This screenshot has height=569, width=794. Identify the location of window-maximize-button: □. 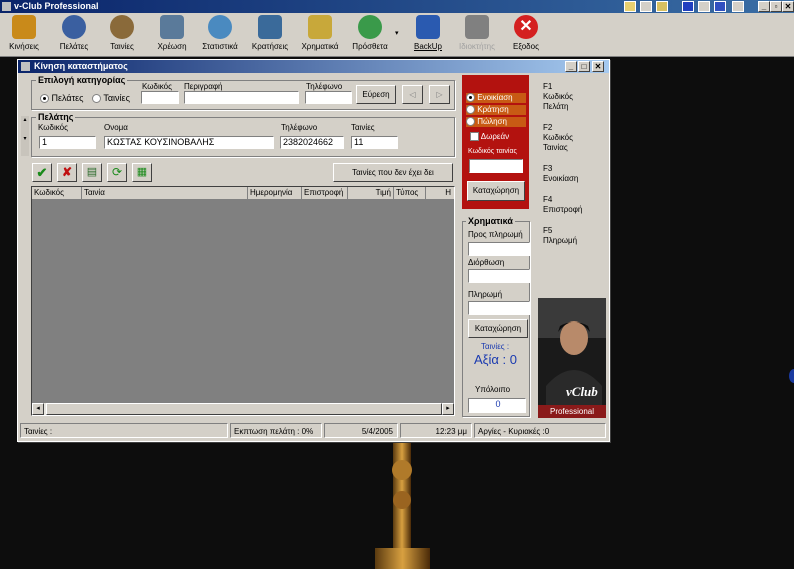
(584, 66).